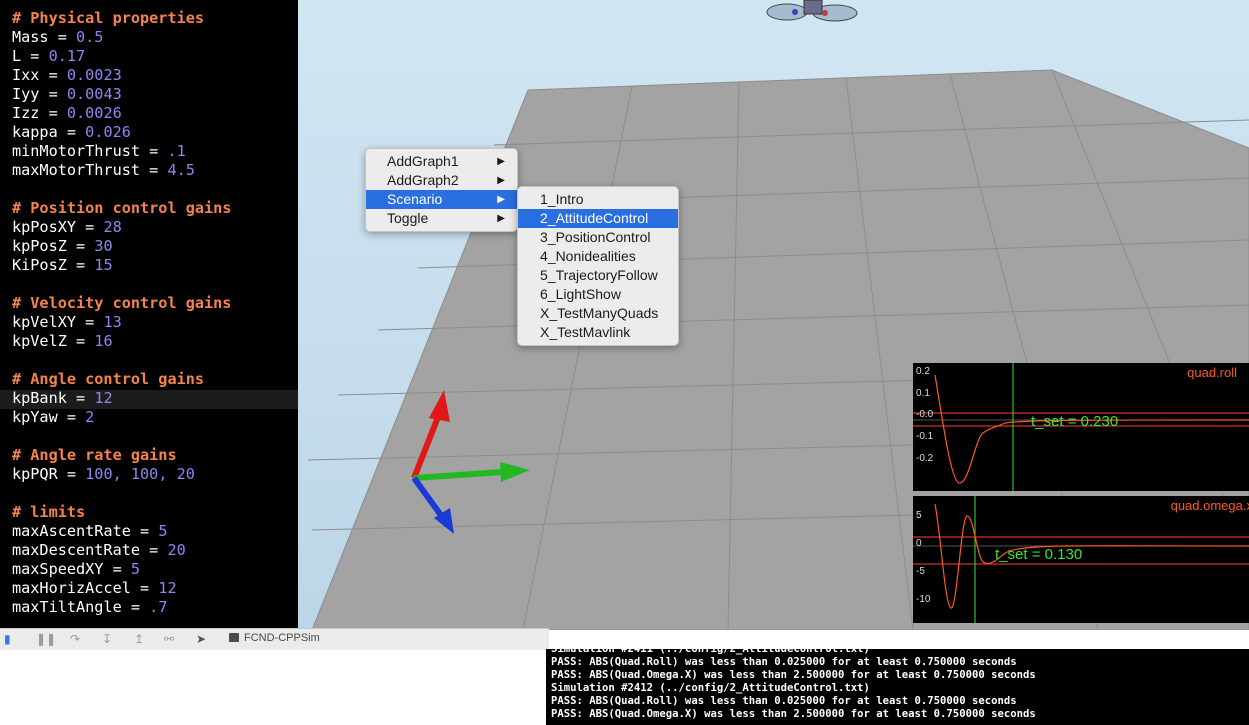 Image resolution: width=1249 pixels, height=725 pixels. What do you see at coordinates (108, 379) in the screenshot?
I see `code-comment-line: # Angle control gains` at bounding box center [108, 379].